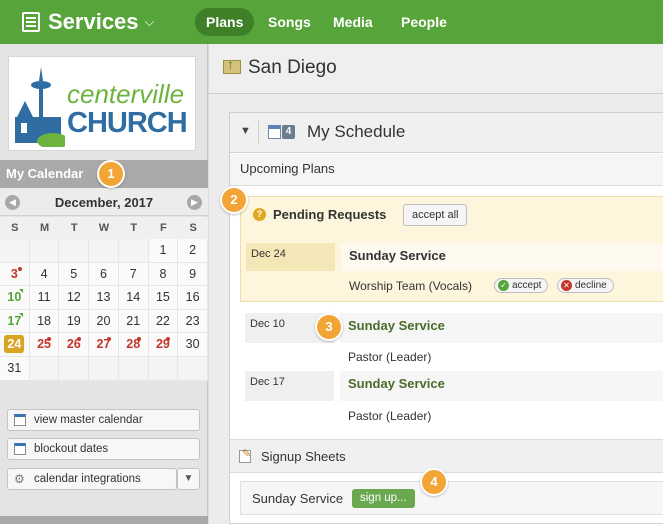 This screenshot has height=524, width=663. I want to click on next-month-icon: ▶, so click(194, 202).